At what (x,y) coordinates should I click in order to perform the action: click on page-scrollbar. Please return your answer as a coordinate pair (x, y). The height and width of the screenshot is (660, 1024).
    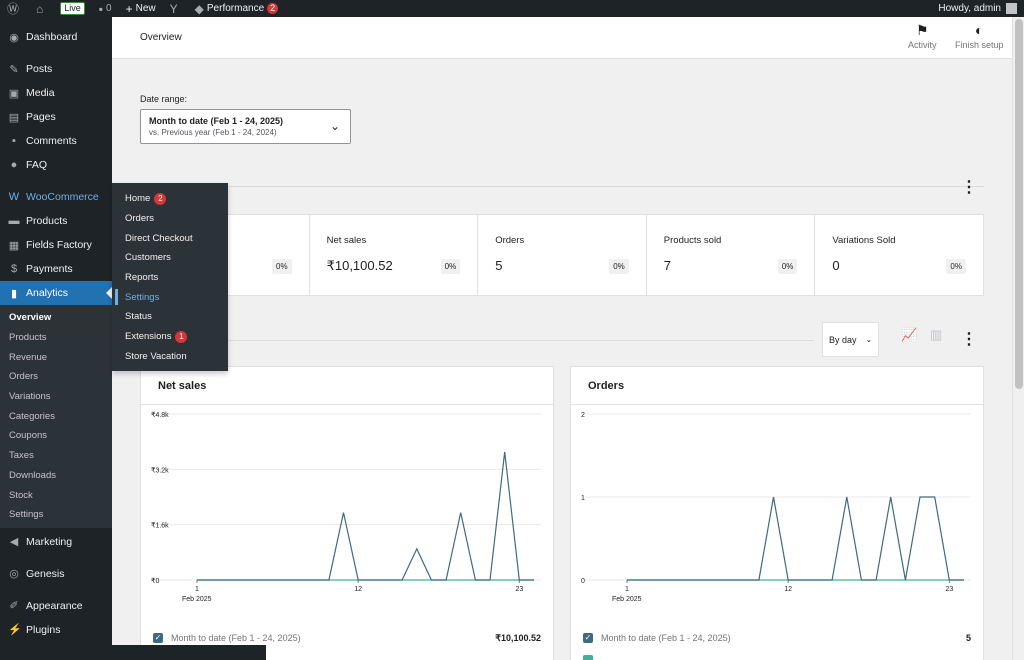
    Looking at the image, I should click on (1018, 338).